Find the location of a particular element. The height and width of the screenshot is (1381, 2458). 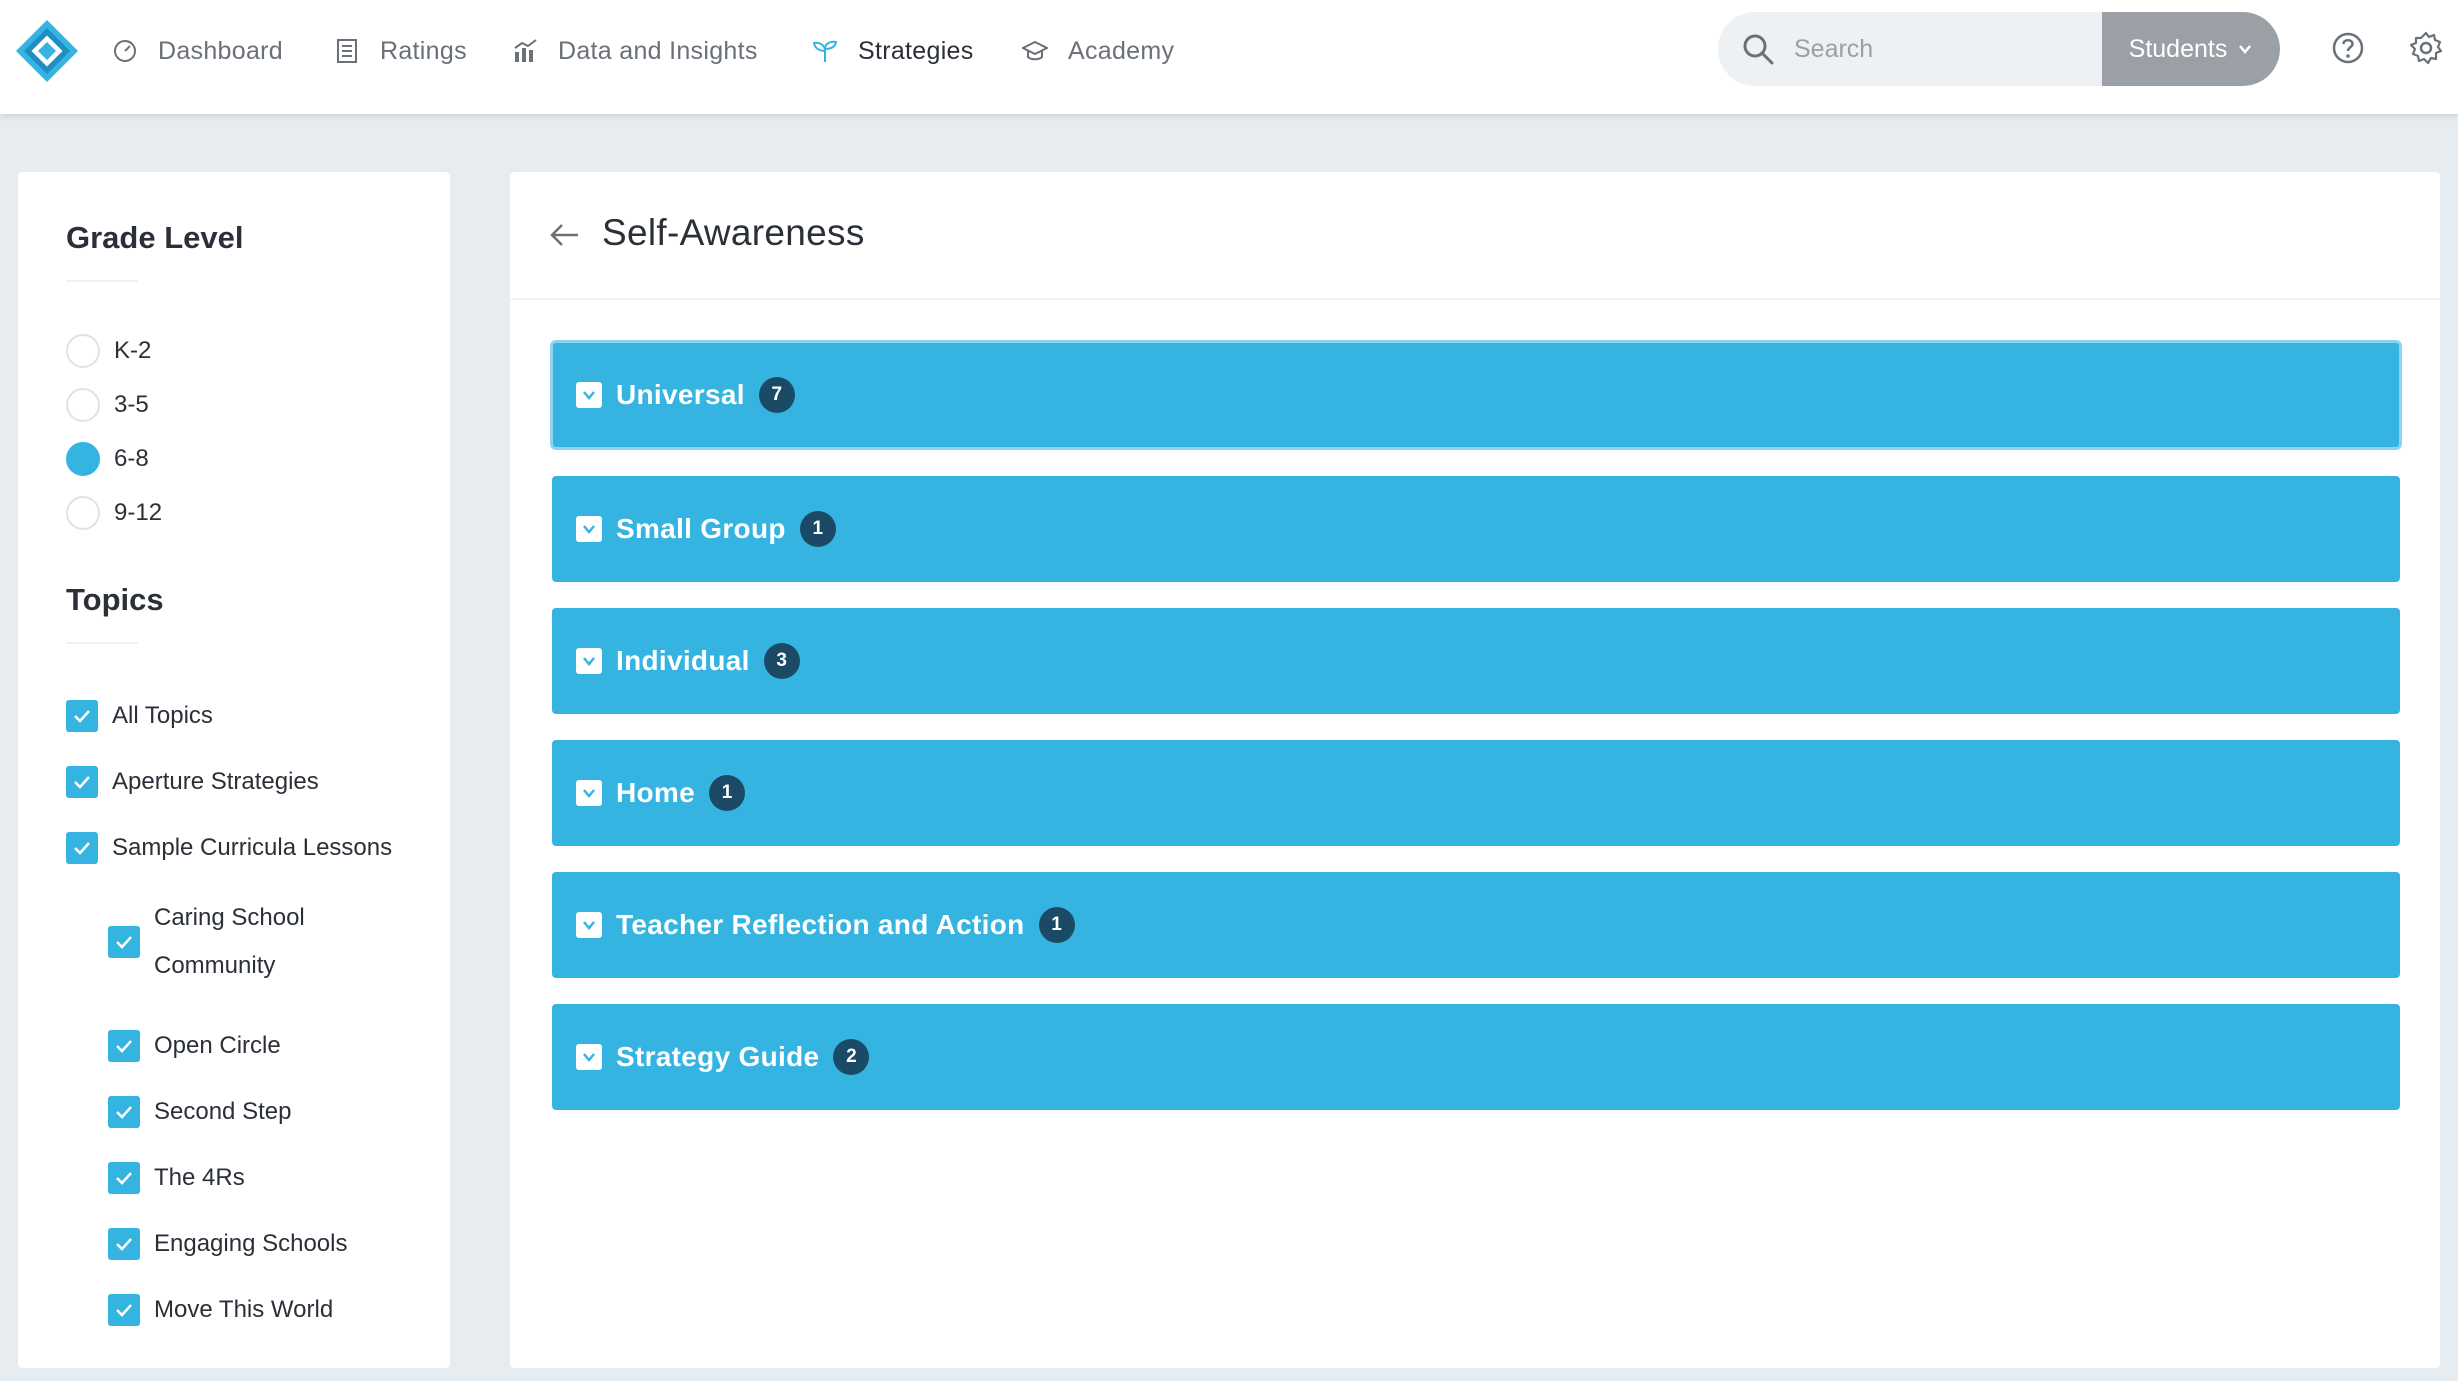

nav-dashboard: Dashboard is located at coordinates (197, 51).